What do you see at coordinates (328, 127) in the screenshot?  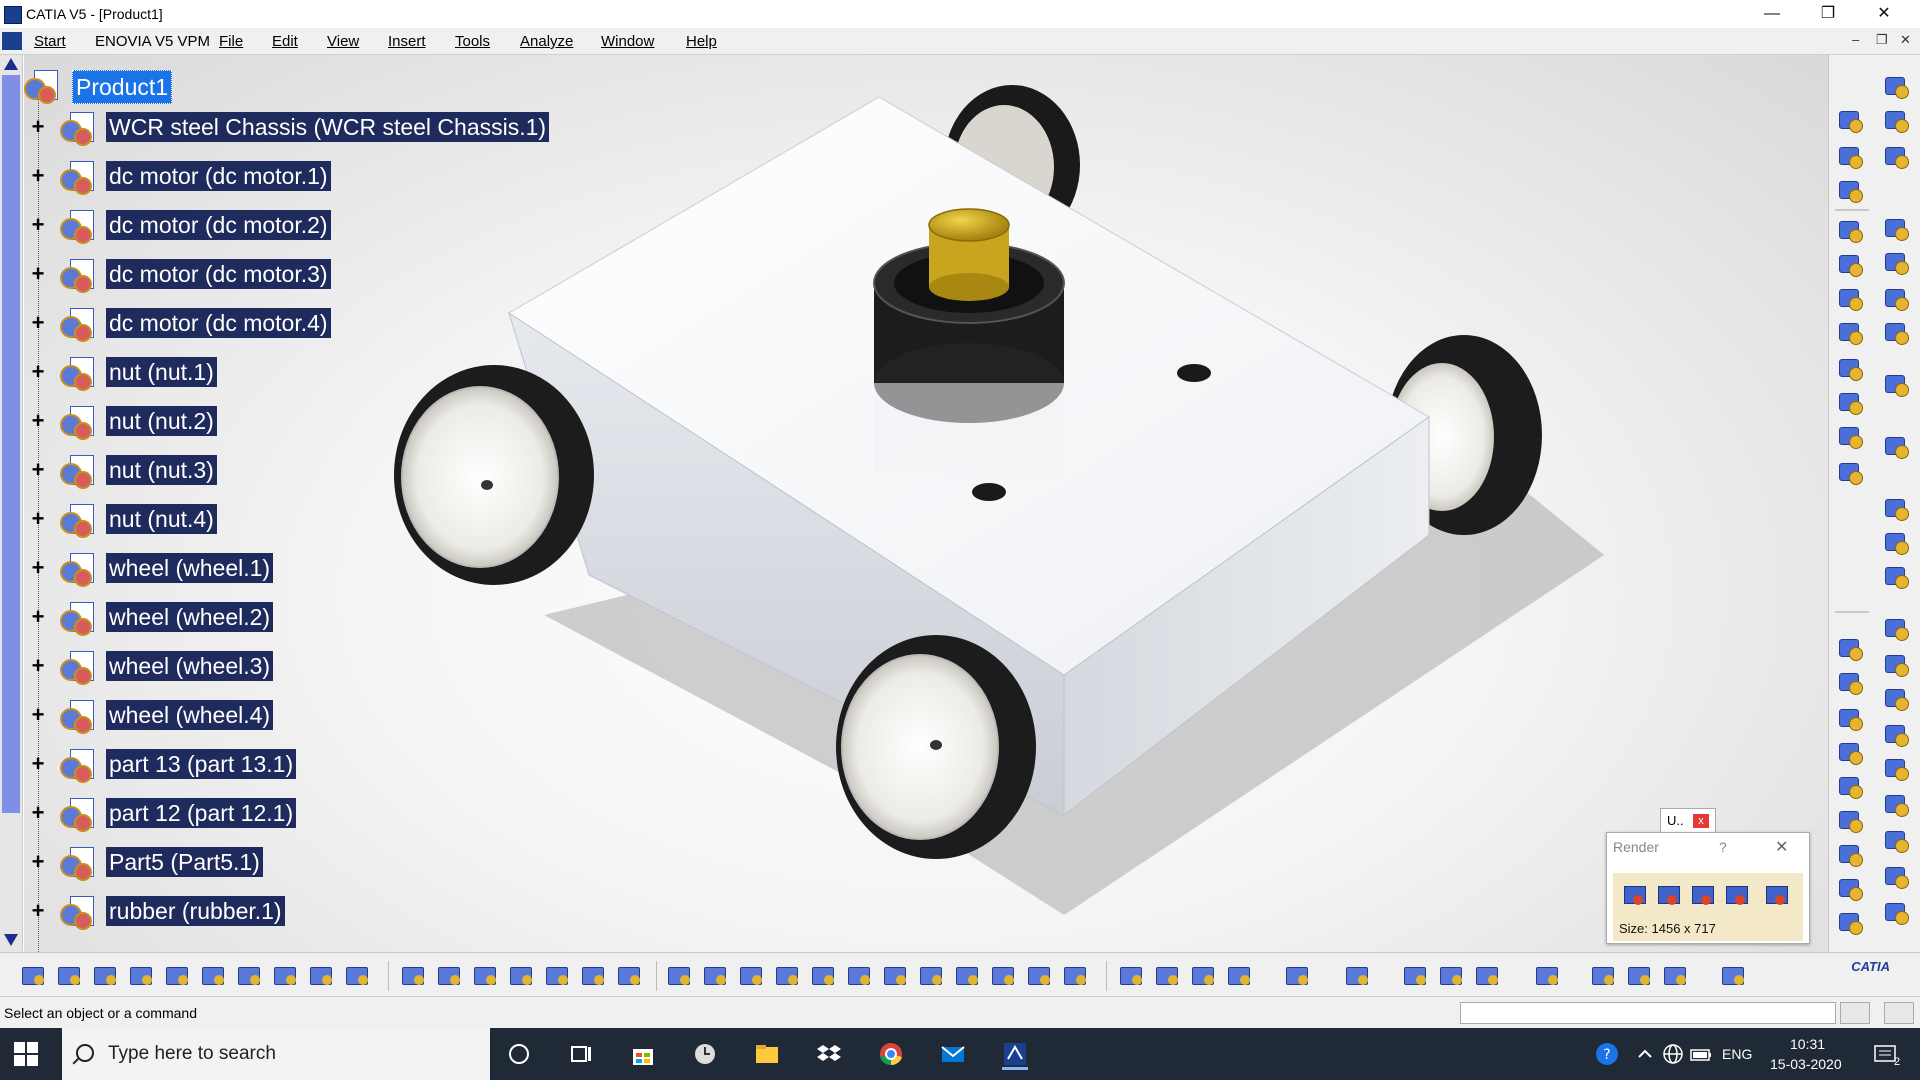 I see `tree-node-label: WCR steel Chassis (WCR steel Chassis.1)` at bounding box center [328, 127].